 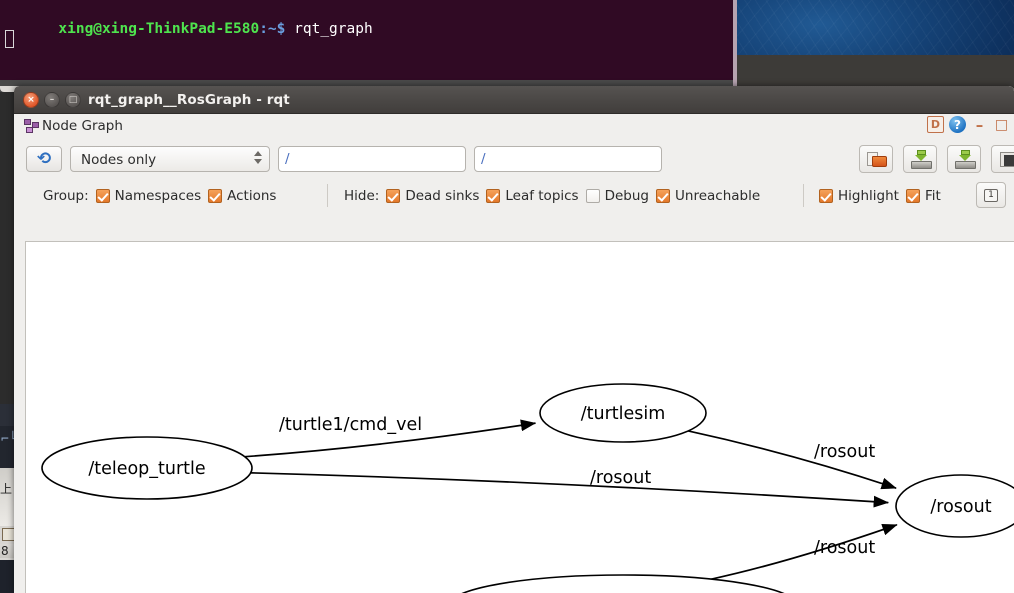 What do you see at coordinates (826, 195) in the screenshot?
I see `highlight-checkbox-box` at bounding box center [826, 195].